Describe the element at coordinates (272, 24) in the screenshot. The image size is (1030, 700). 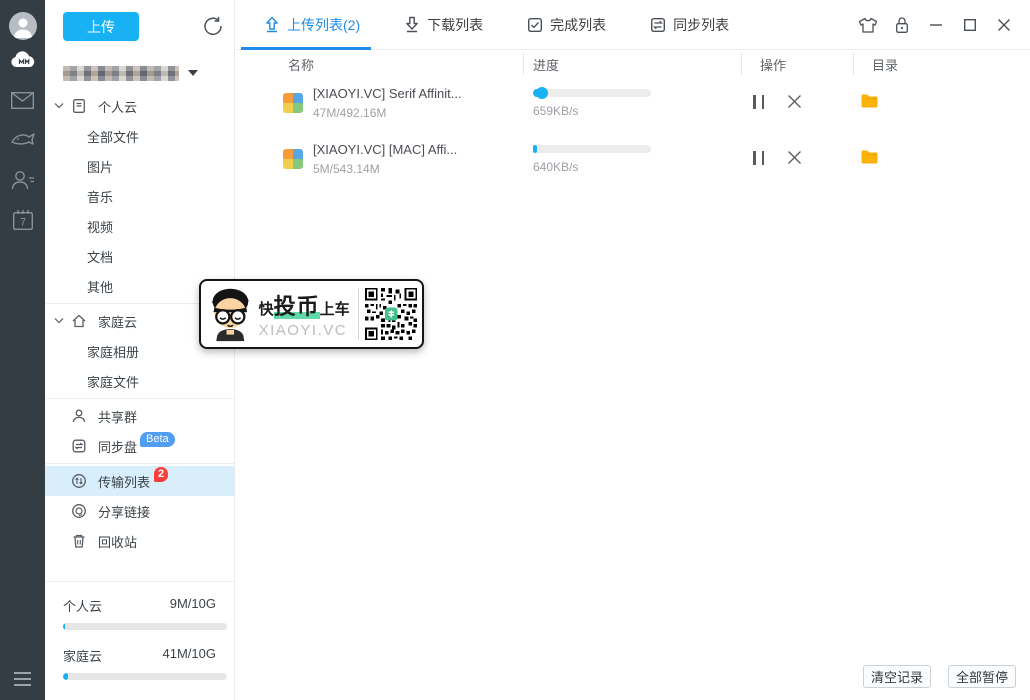
I see `upload-icon` at that location.